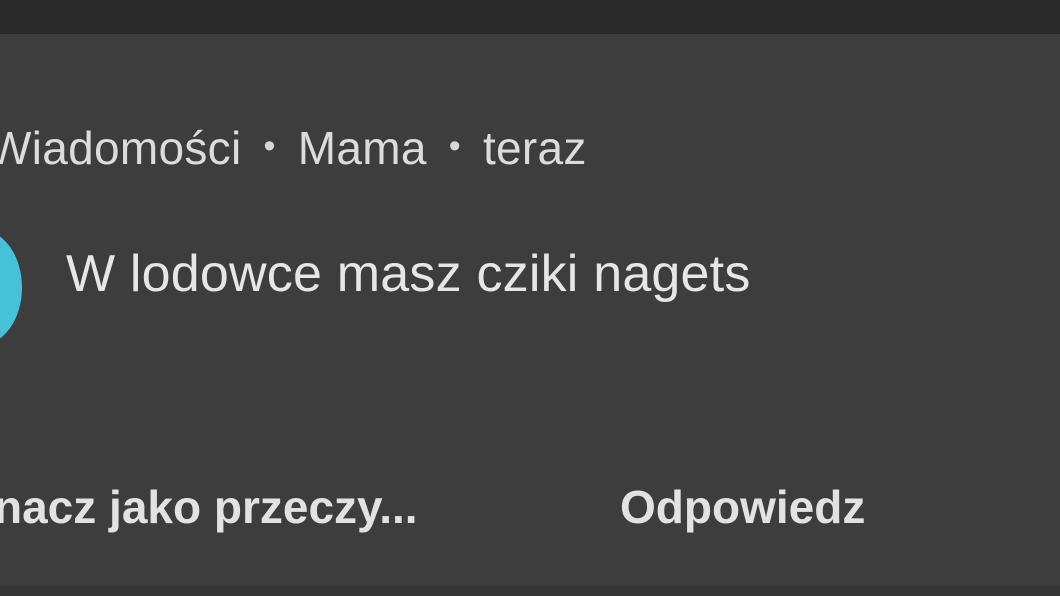  Describe the element at coordinates (362, 148) in the screenshot. I see `sender-name: Mama` at that location.